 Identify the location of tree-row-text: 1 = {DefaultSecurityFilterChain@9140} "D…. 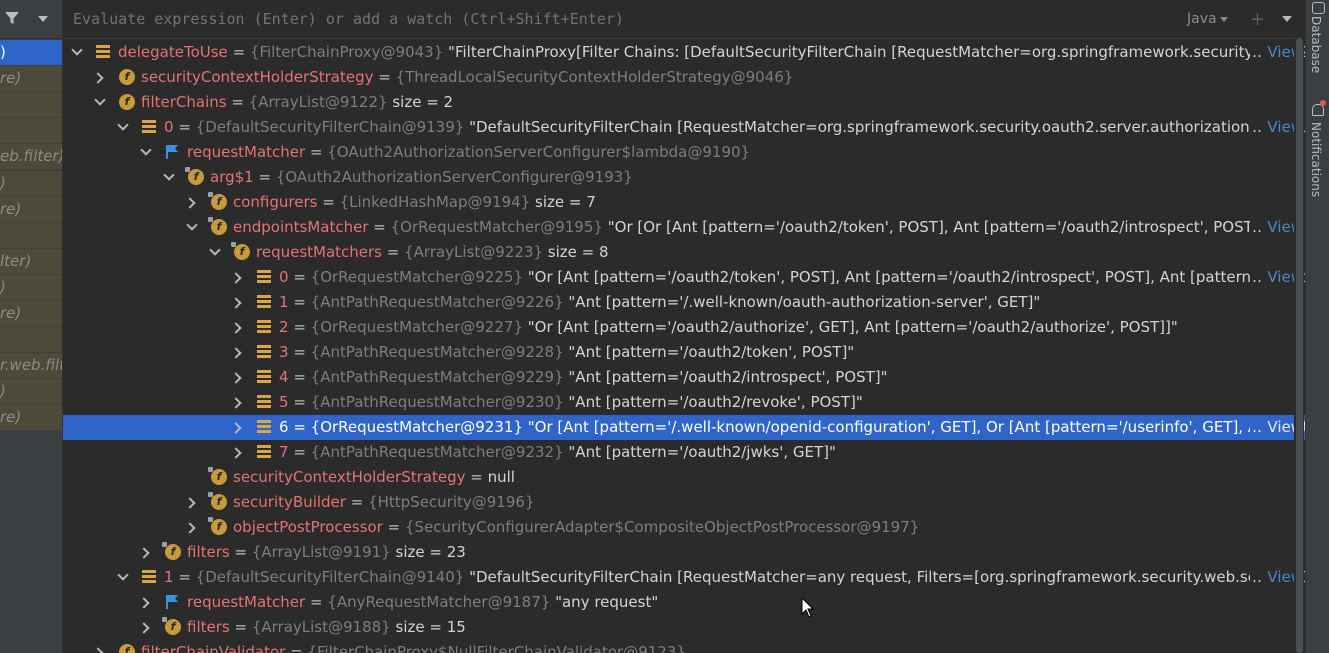
(734, 577).